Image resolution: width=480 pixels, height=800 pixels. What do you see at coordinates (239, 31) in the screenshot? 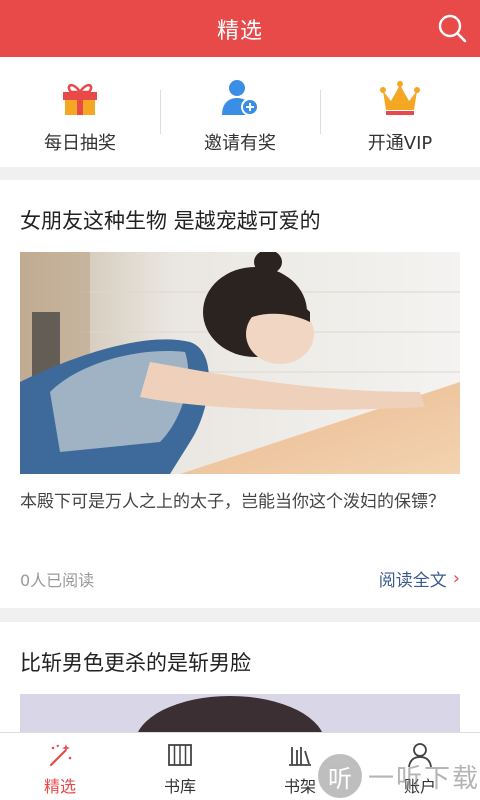
I see `page-title: 精选` at bounding box center [239, 31].